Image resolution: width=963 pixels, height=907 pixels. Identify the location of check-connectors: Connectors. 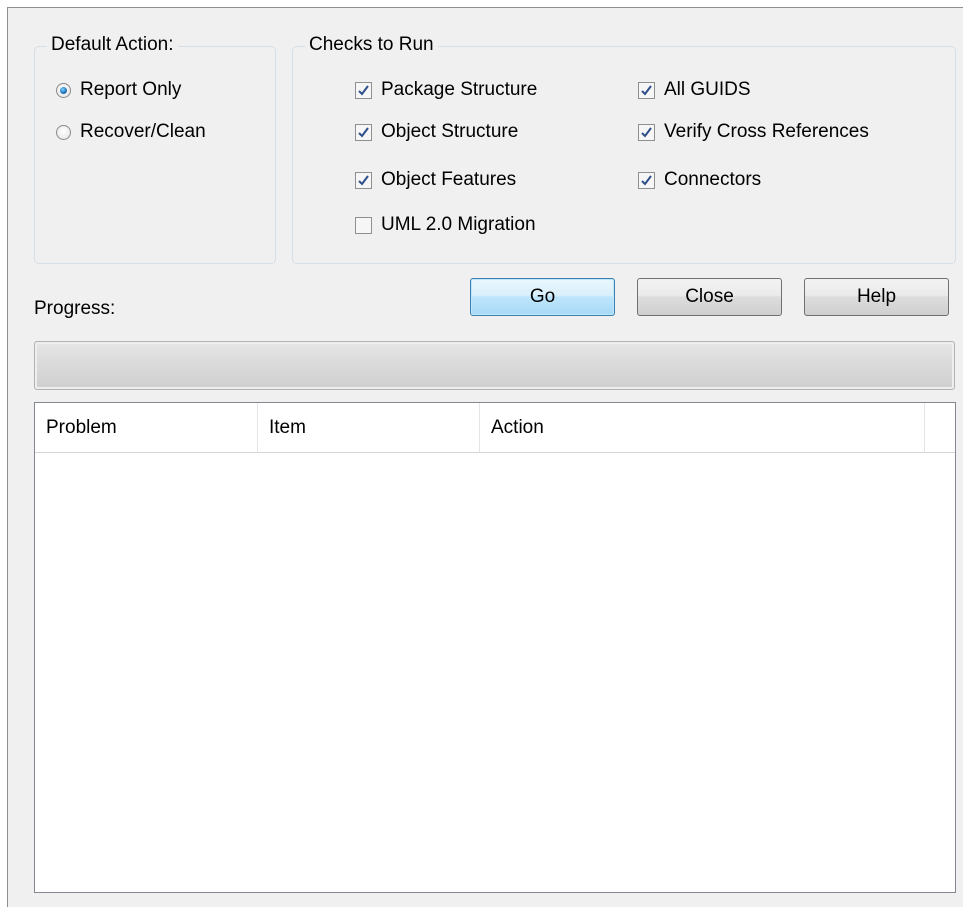
(699, 180).